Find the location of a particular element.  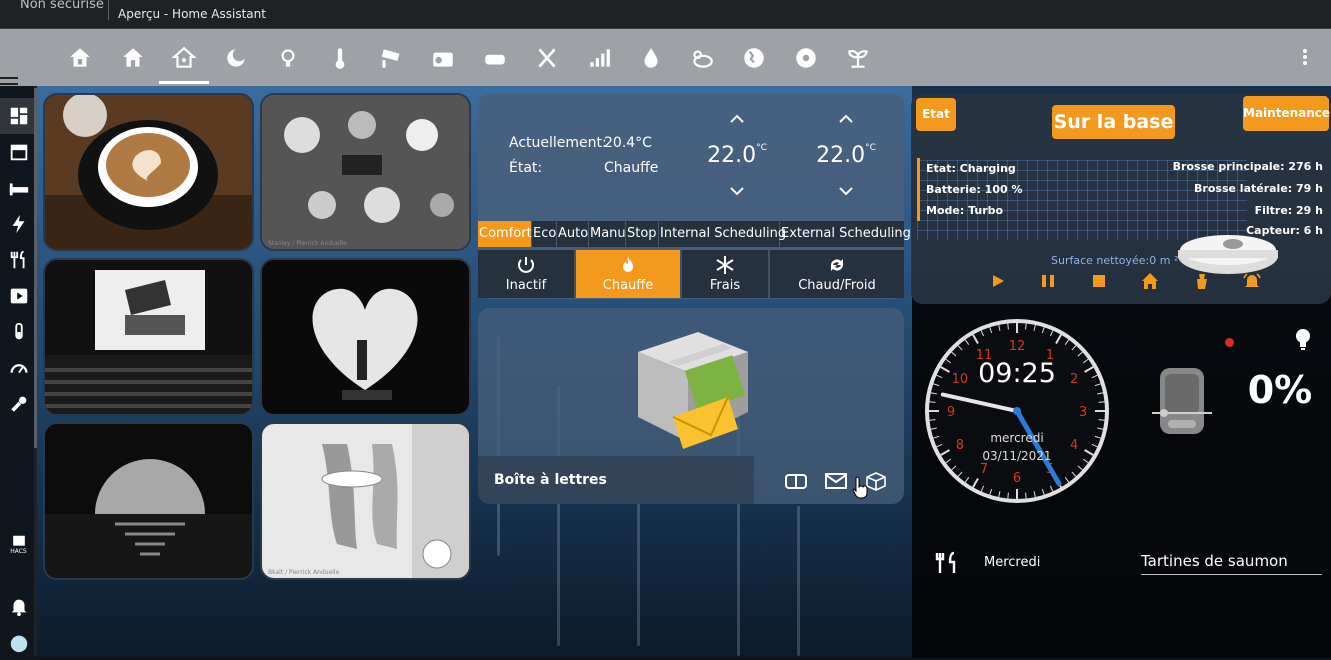

sidebar-item-media is located at coordinates (18, 296).